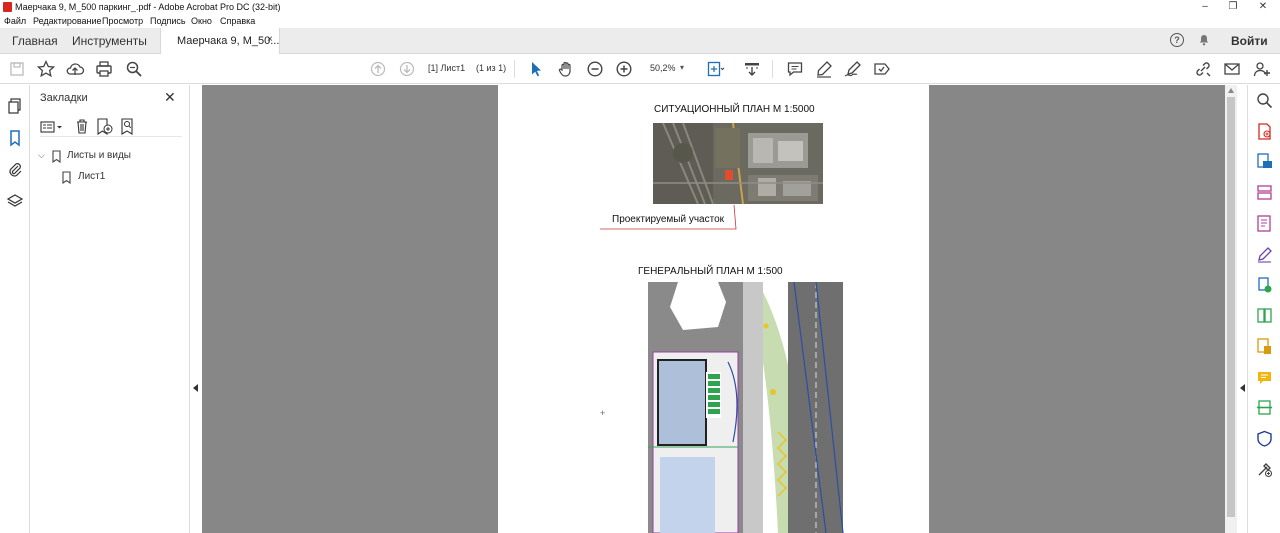 The height and width of the screenshot is (533, 1280). Describe the element at coordinates (853, 69) in the screenshot. I see `sign-icon` at that location.